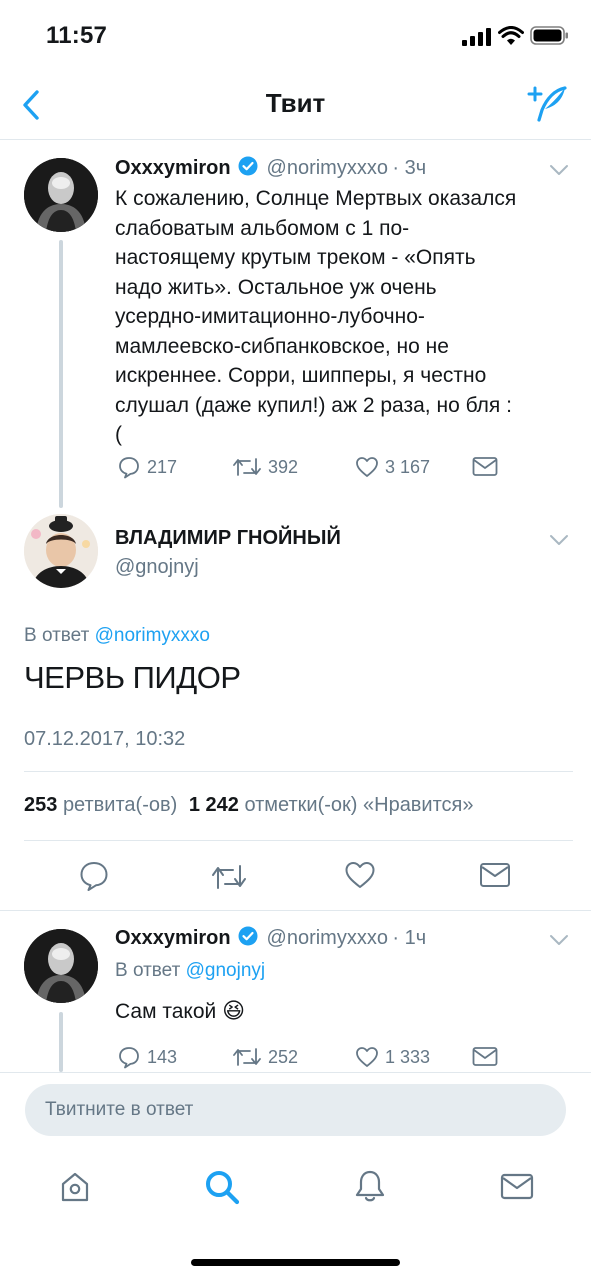  I want to click on status-time: 11:57, so click(77, 35).